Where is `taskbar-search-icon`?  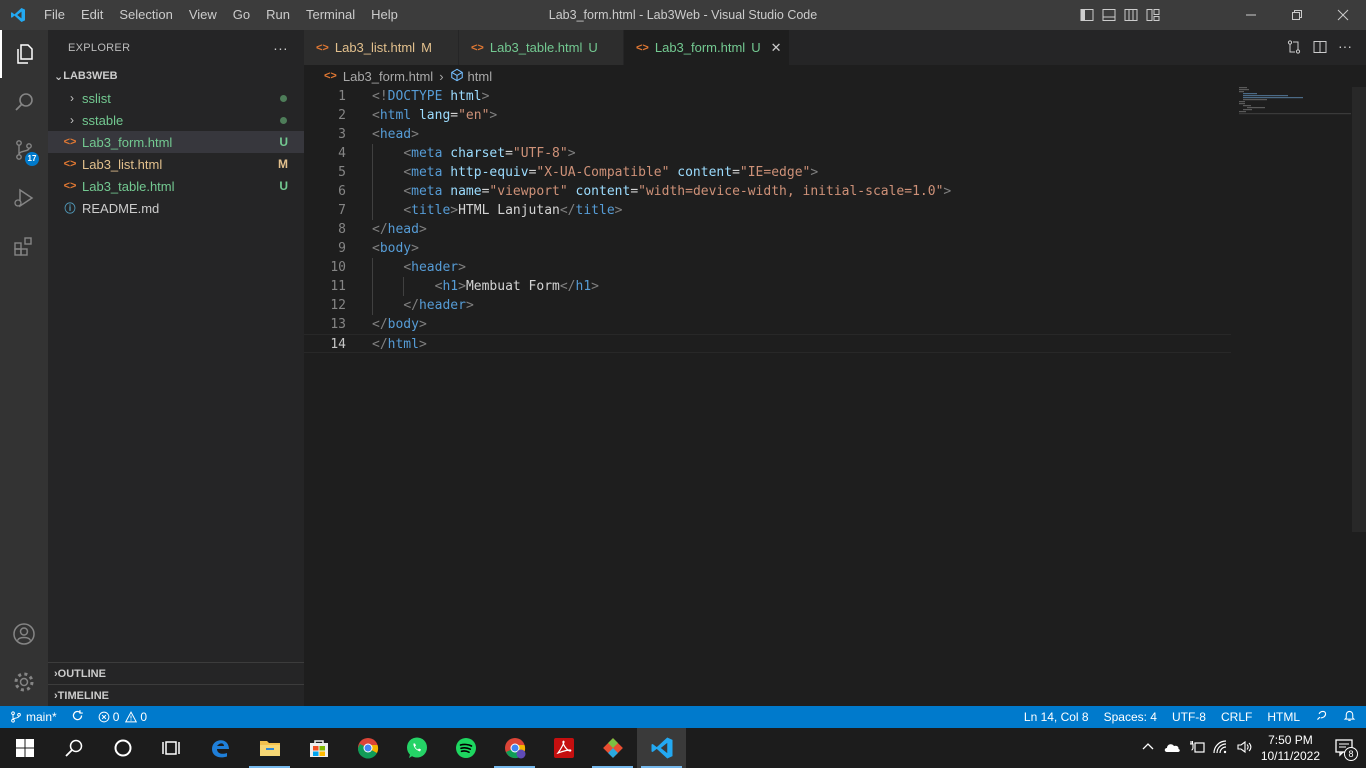 taskbar-search-icon is located at coordinates (73, 748).